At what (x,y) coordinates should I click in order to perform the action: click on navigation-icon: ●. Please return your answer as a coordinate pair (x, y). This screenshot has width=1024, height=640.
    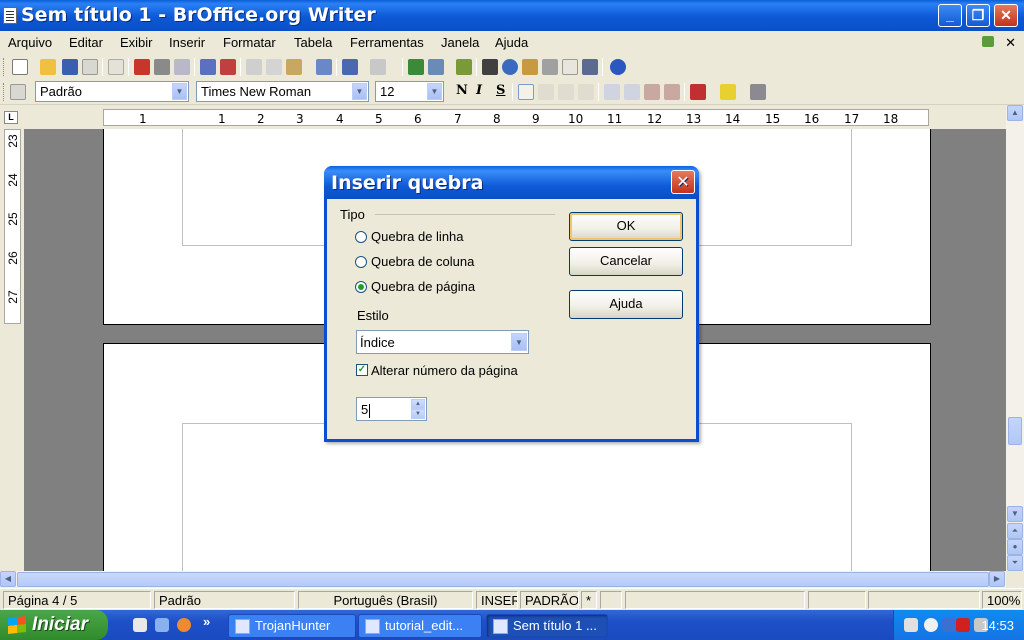
    Looking at the image, I should click on (1015, 547).